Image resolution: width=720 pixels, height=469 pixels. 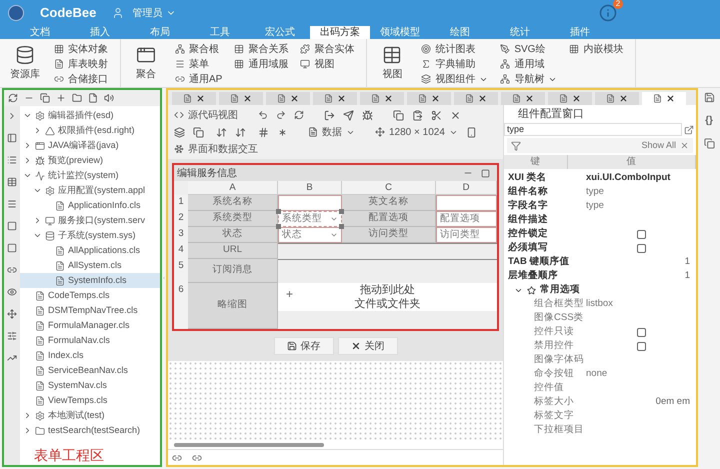 I want to click on tree-item: Index.cls, so click(x=90, y=355).